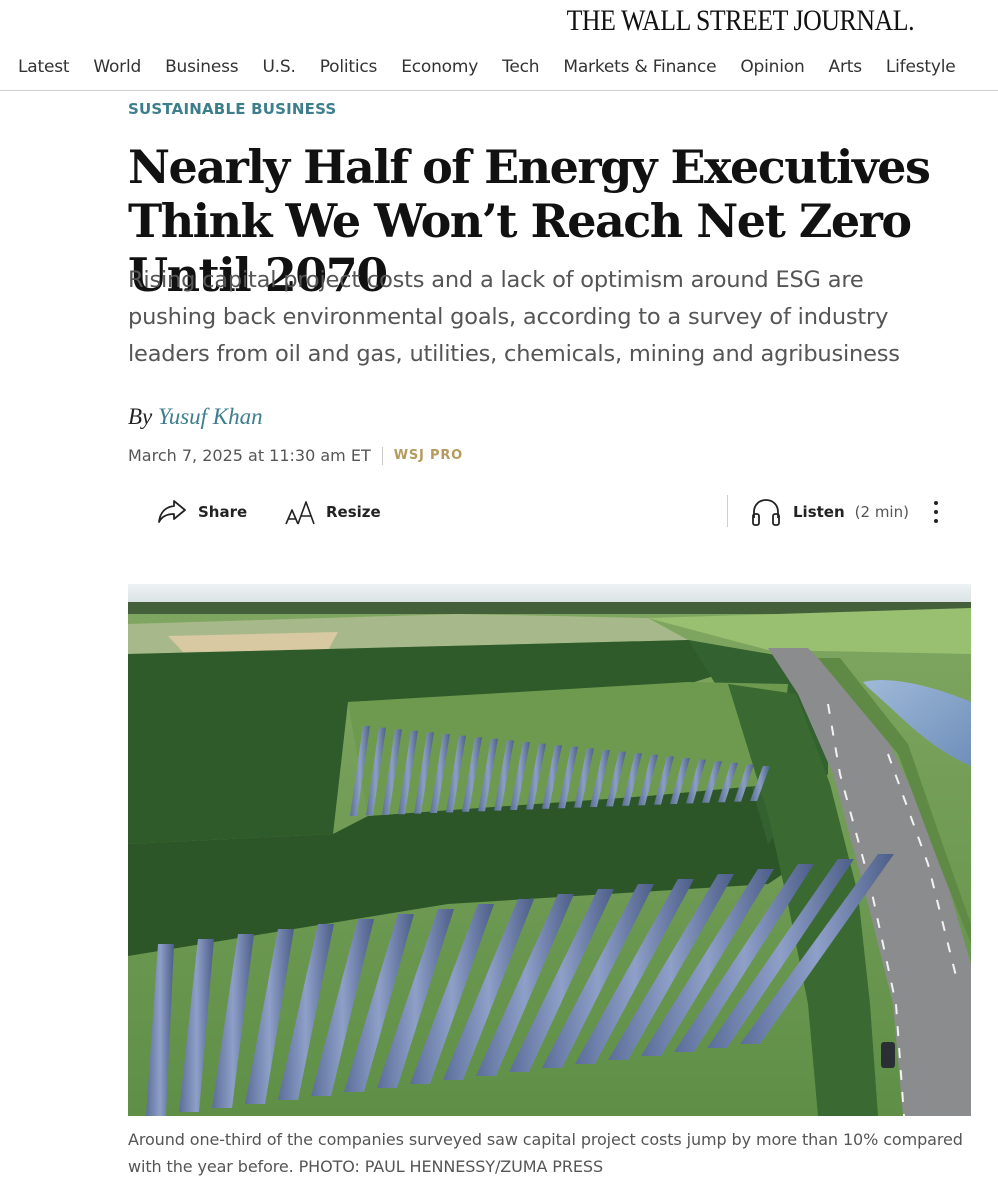 This screenshot has height=1200, width=998. I want to click on section-kicker: SUSTAINABLE BUSINESS, so click(232, 109).